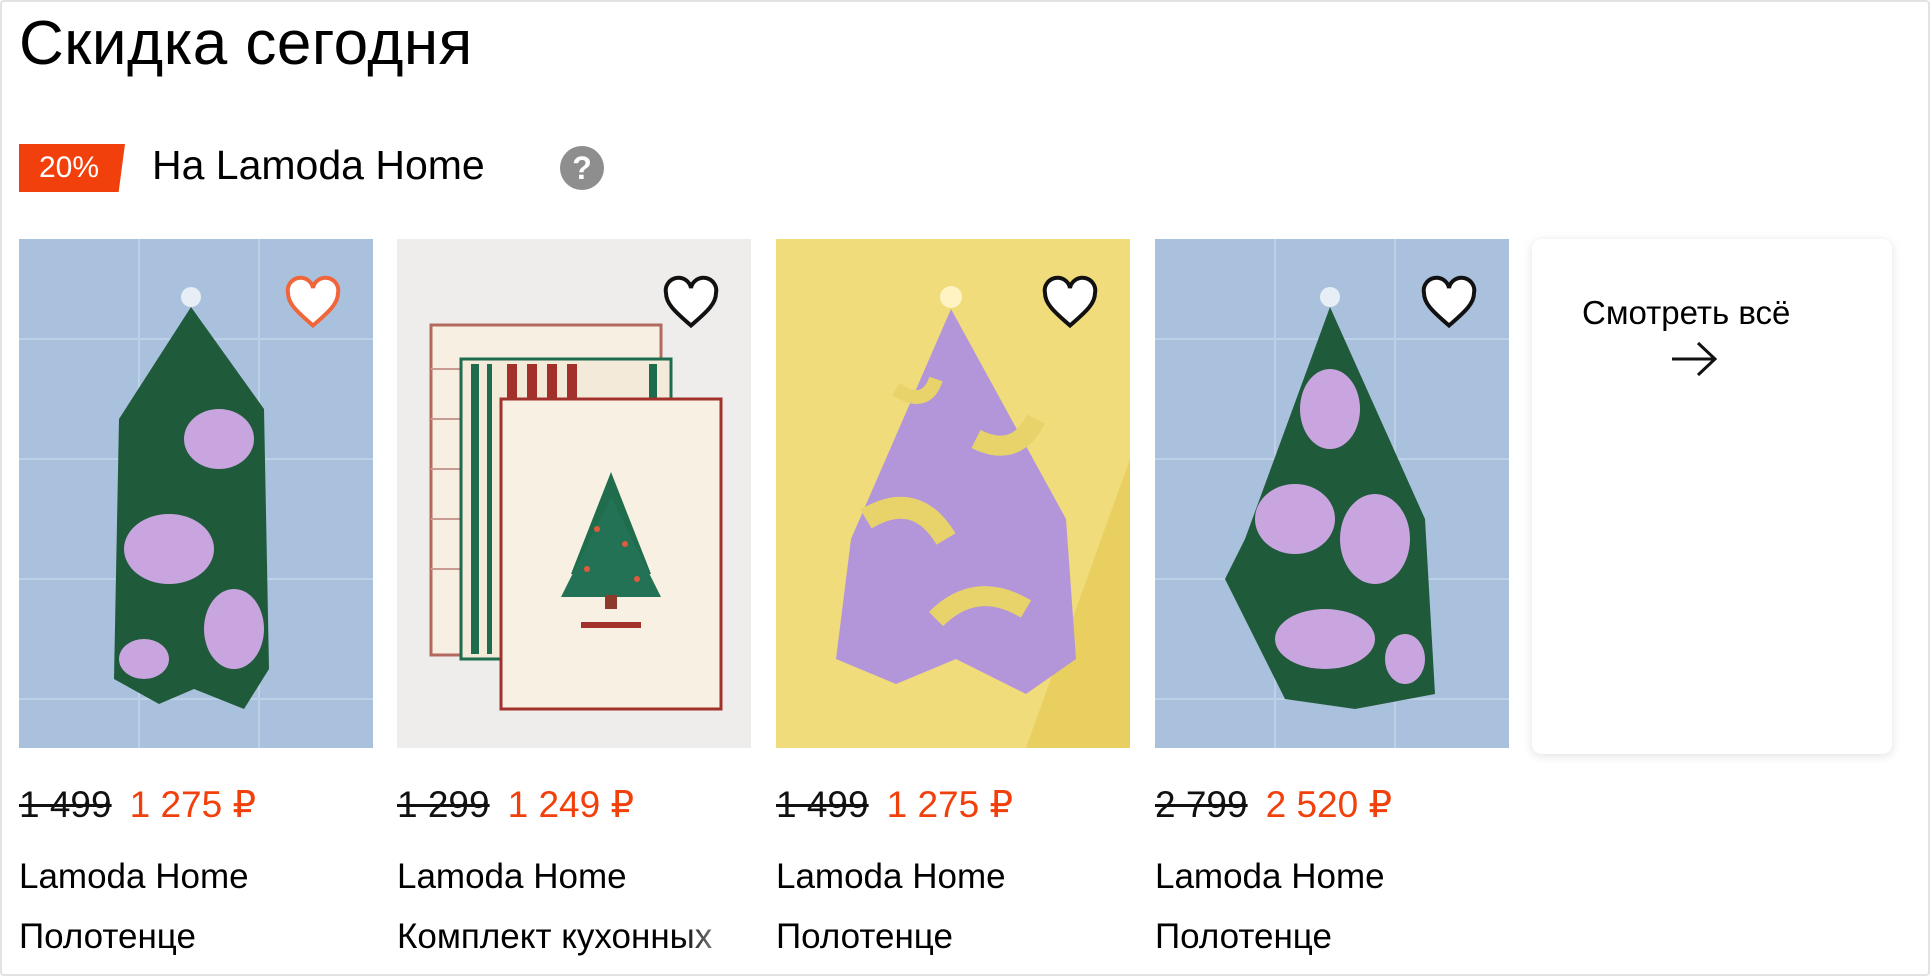  Describe the element at coordinates (1329, 804) in the screenshot. I see `new-price: 2 520 ₽` at that location.